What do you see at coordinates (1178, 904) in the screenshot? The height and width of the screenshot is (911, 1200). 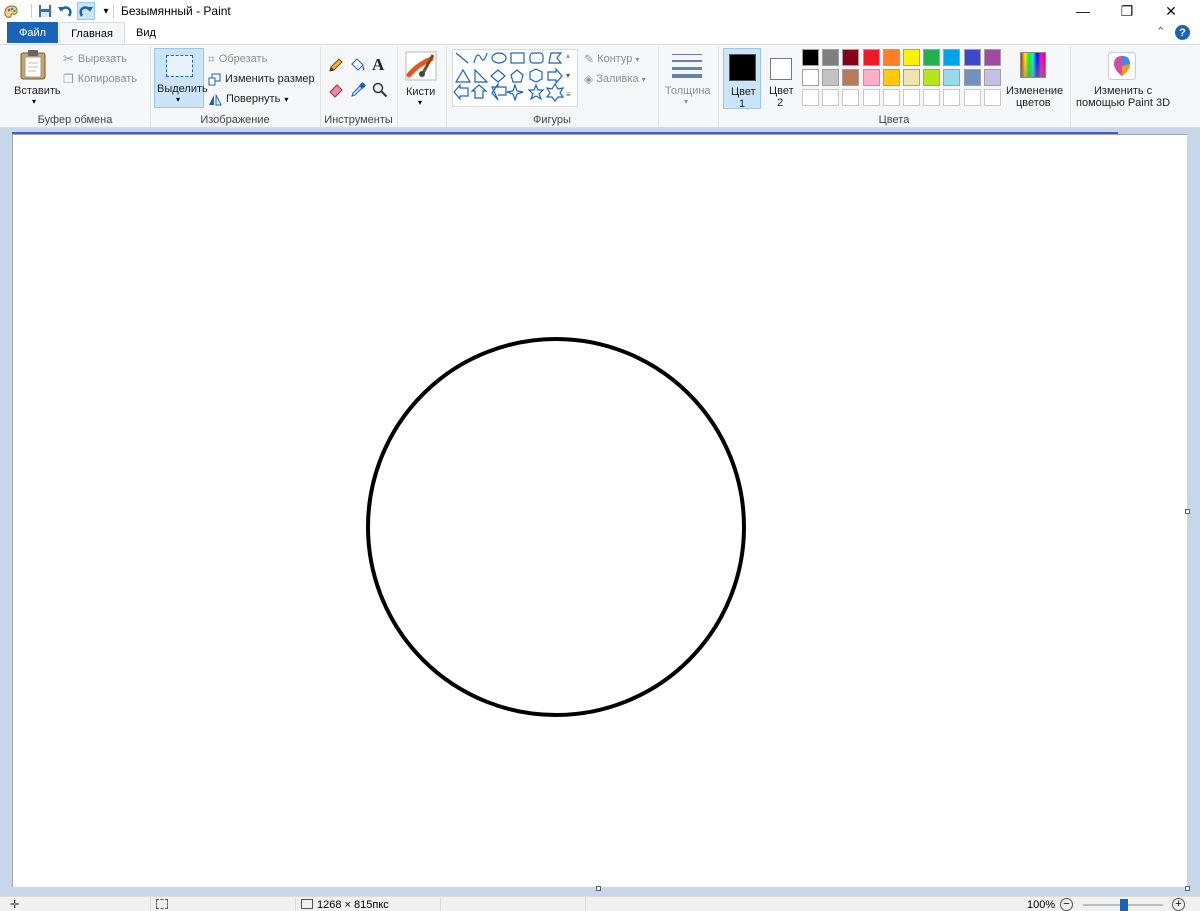 I see `zoom-in-icon: +` at bounding box center [1178, 904].